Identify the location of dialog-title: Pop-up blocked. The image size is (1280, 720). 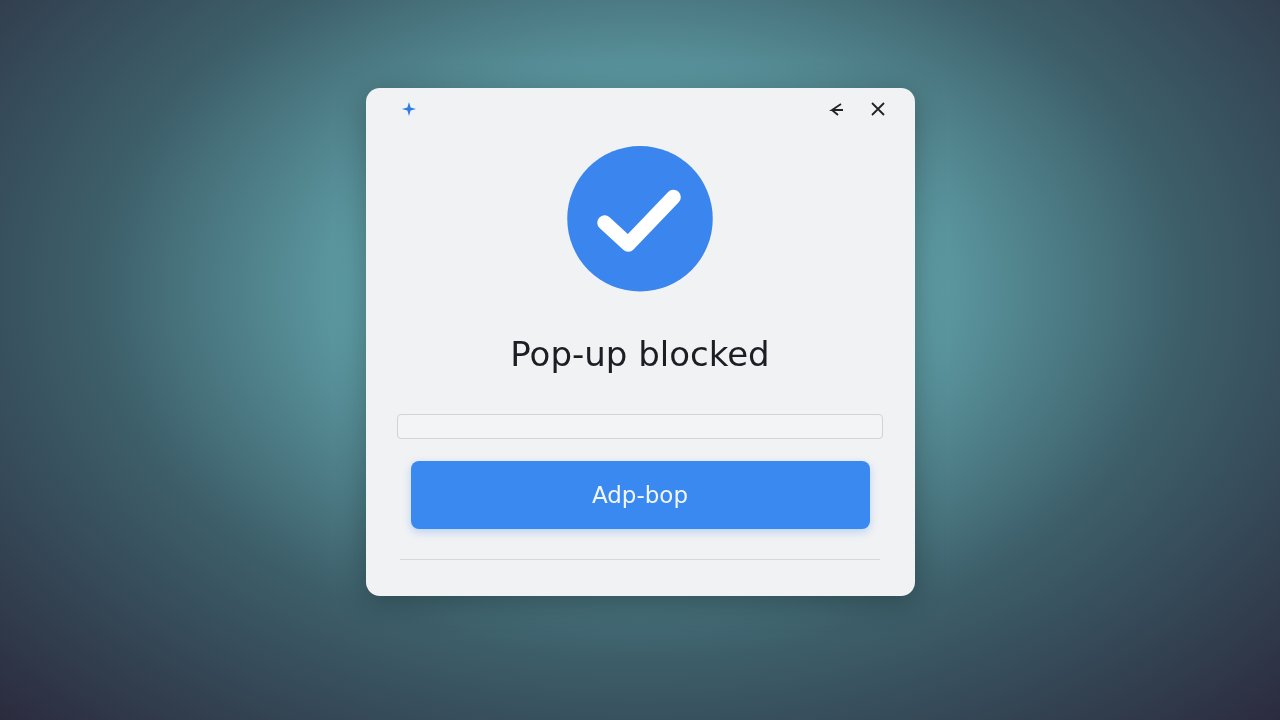
(640, 353).